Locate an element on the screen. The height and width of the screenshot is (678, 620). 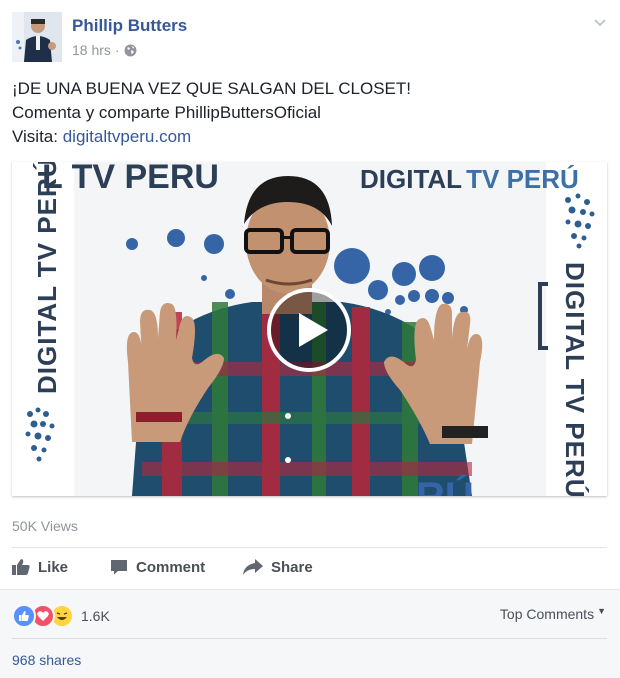
globe-icon is located at coordinates (130, 50).